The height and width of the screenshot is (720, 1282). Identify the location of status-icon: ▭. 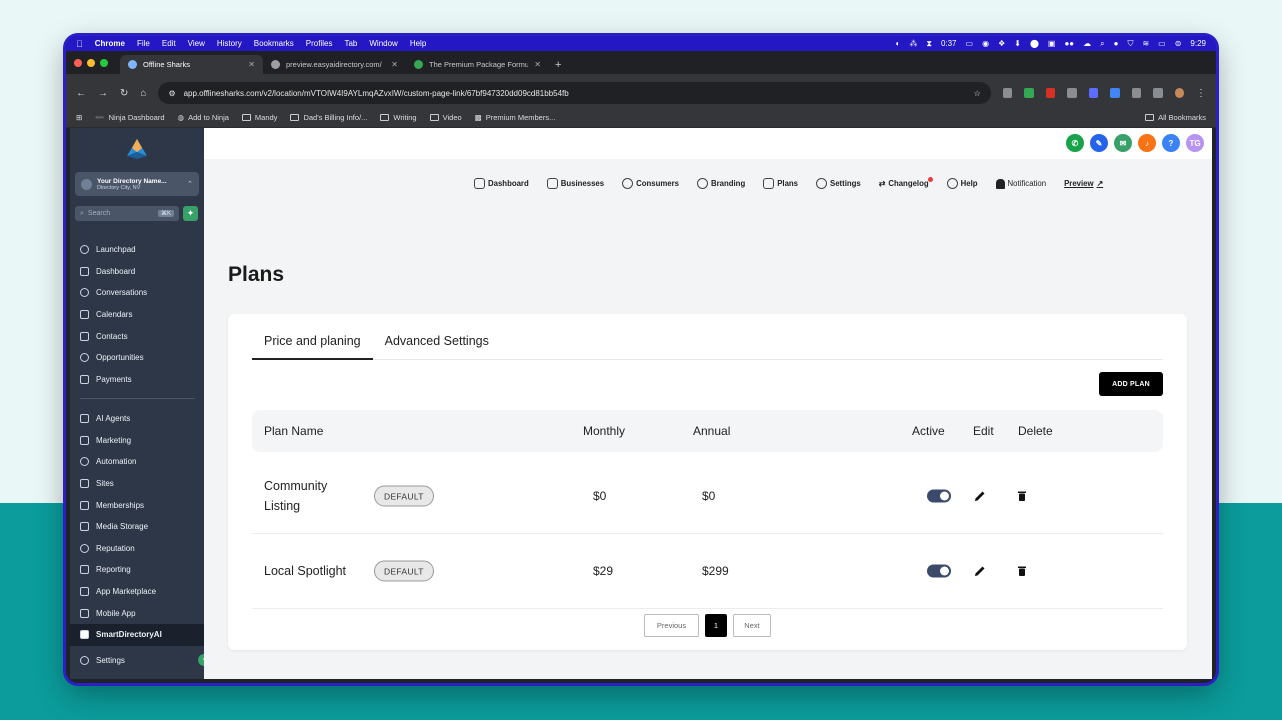
(970, 43).